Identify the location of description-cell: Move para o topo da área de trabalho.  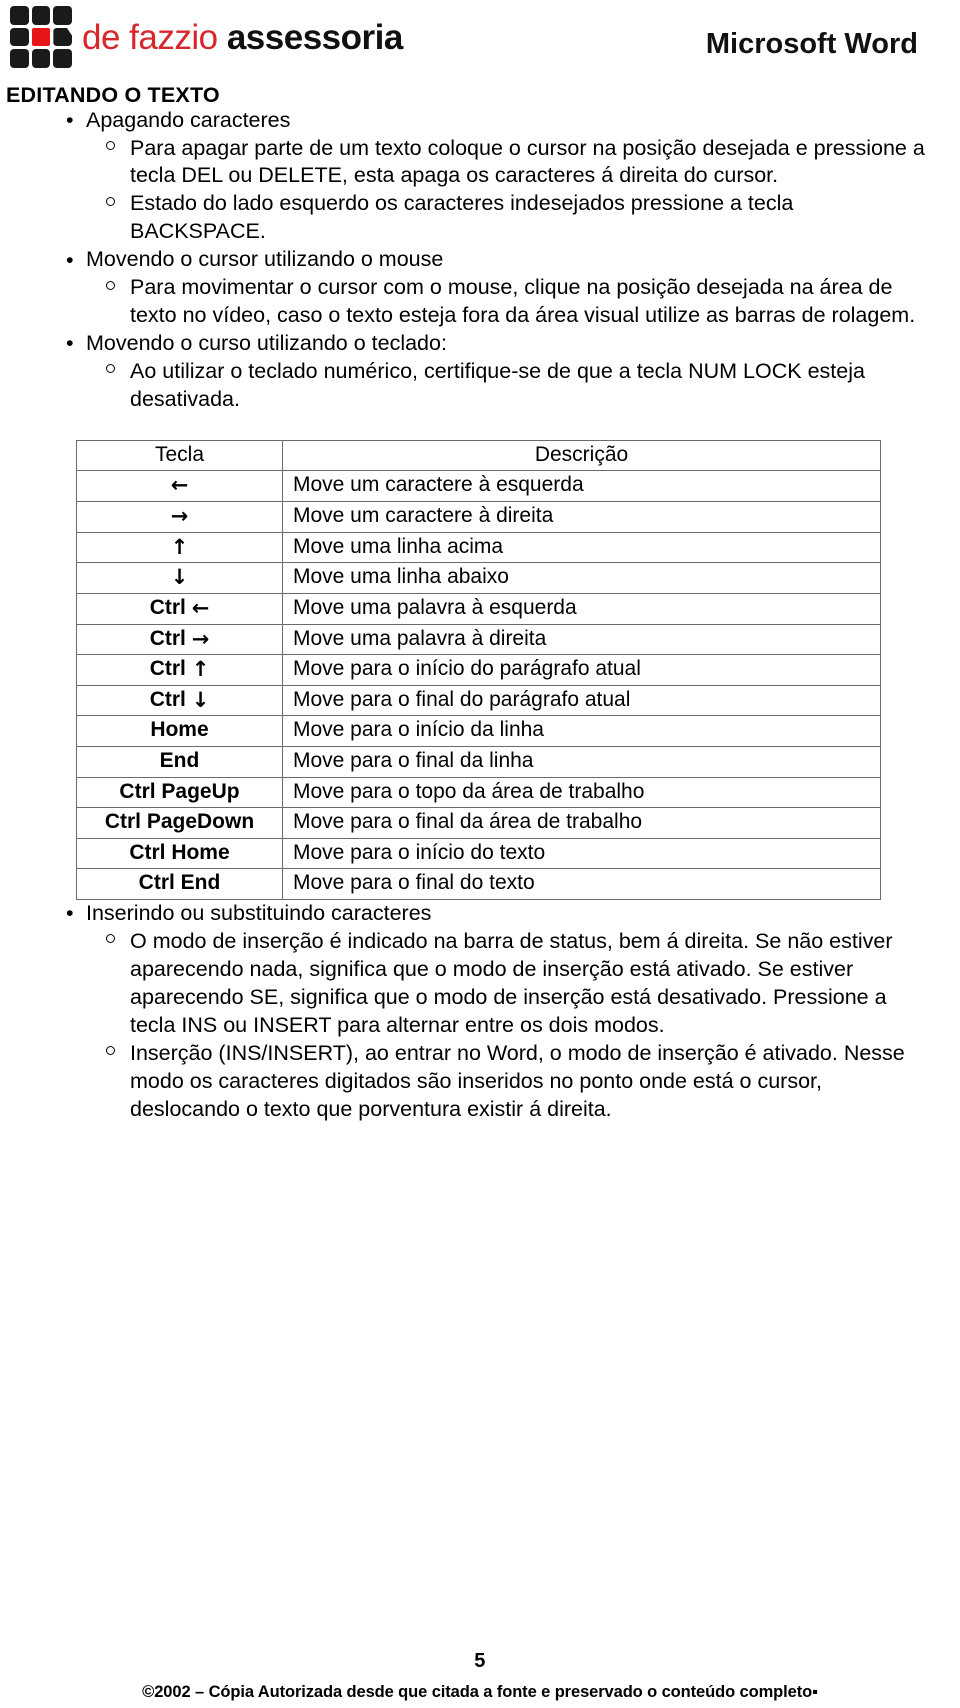
(581, 792).